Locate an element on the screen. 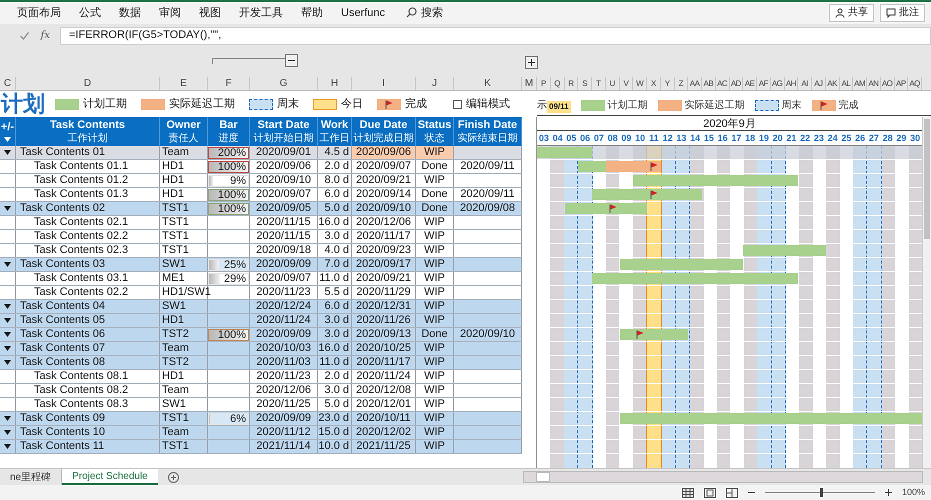 This screenshot has width=931, height=500. column-header: U is located at coordinates (613, 83).